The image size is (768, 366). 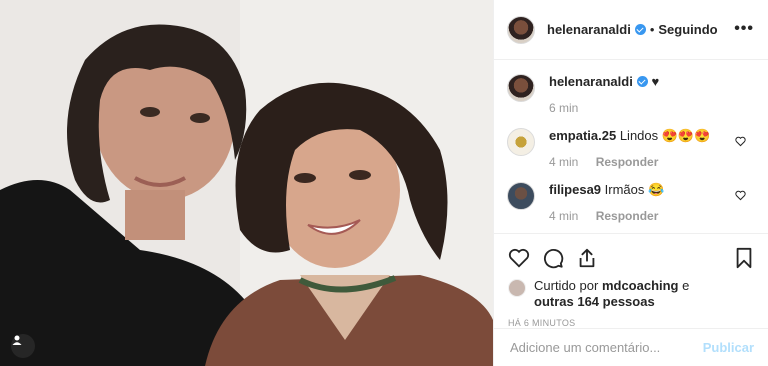 What do you see at coordinates (517, 288) in the screenshot?
I see `liker-avatar` at bounding box center [517, 288].